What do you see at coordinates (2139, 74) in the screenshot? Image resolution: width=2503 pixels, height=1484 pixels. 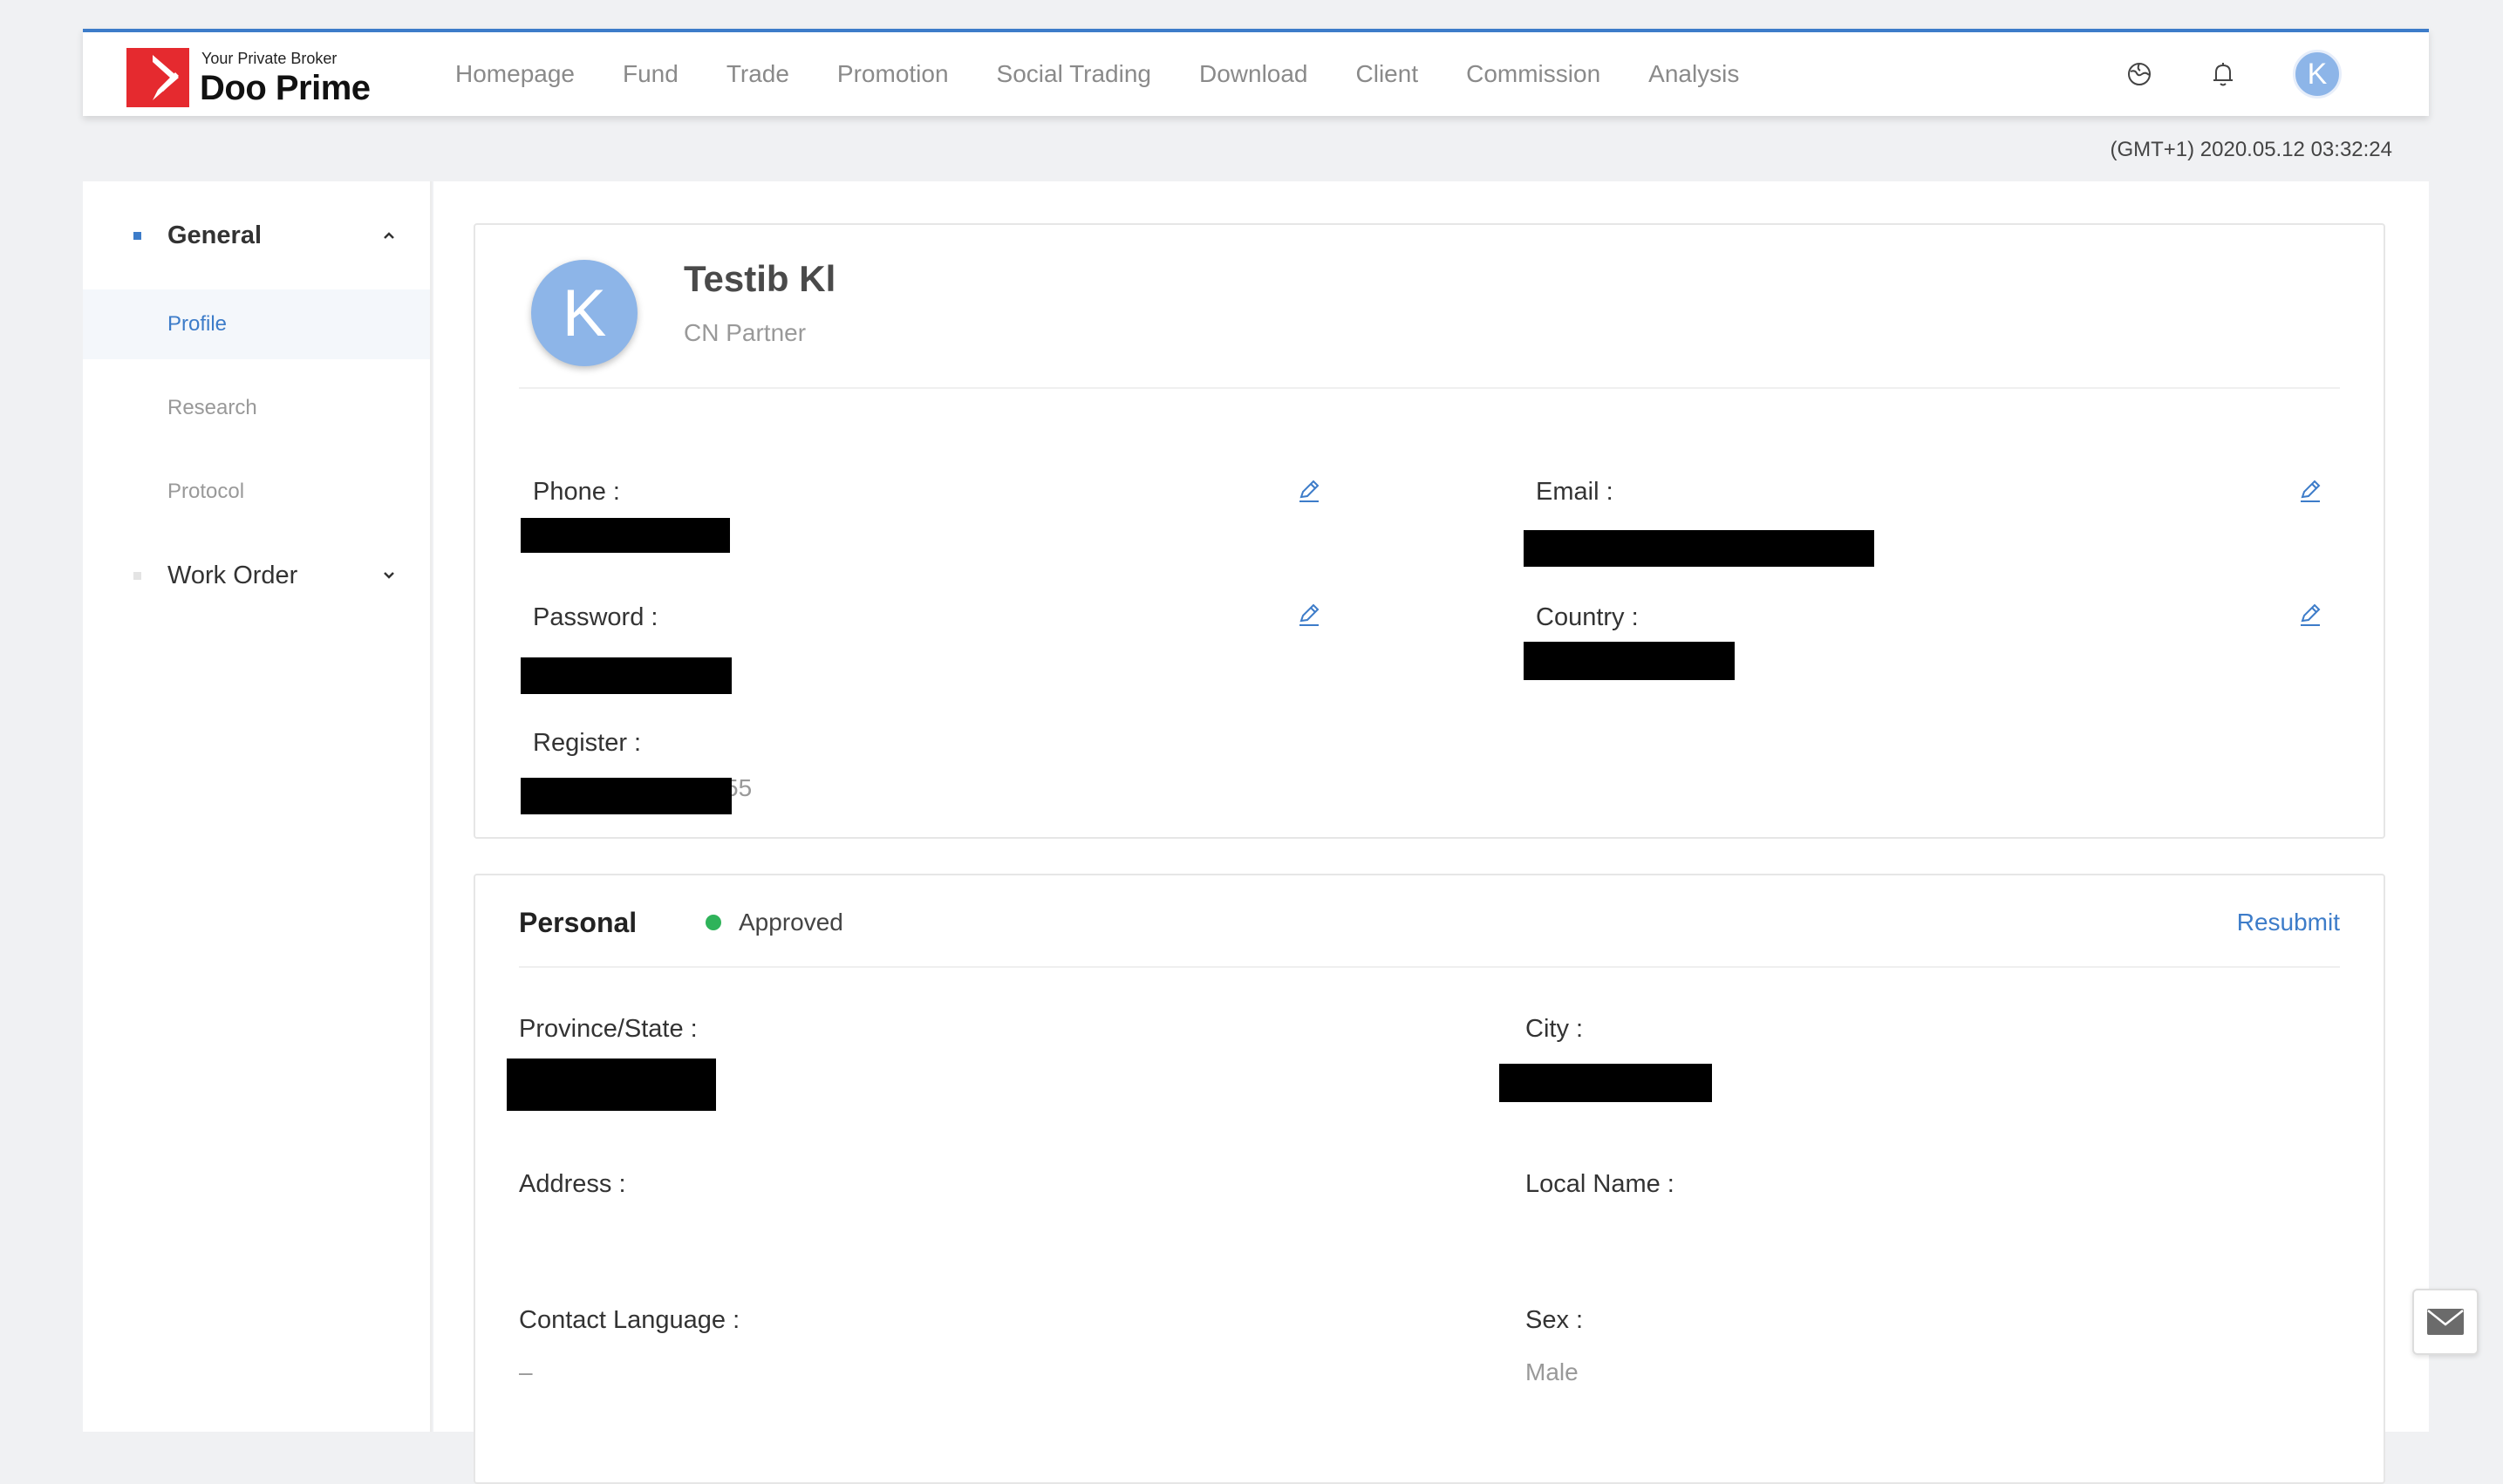 I see `language-globe-icon` at bounding box center [2139, 74].